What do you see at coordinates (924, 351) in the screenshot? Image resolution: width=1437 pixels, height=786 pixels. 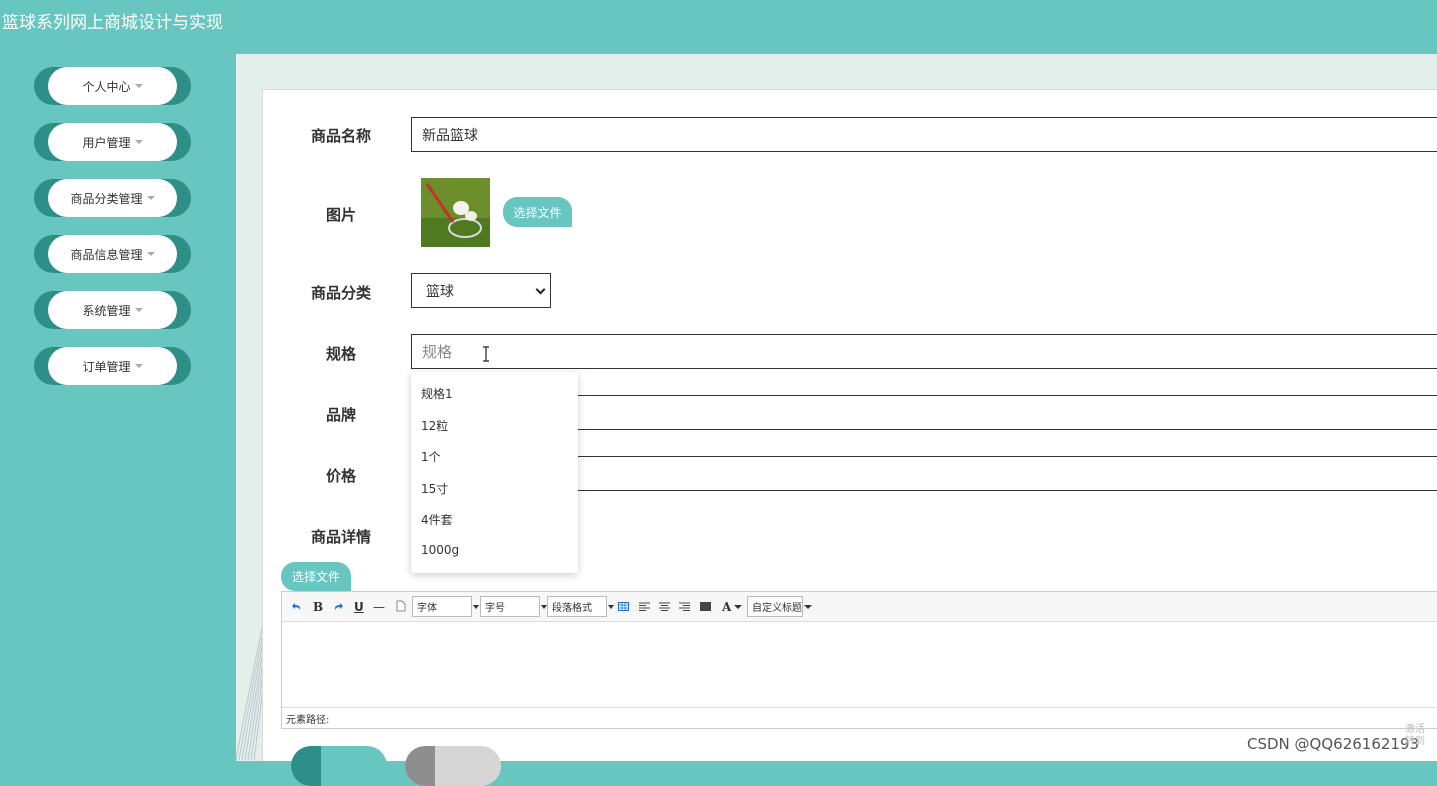 I see `spec-input: 规格` at bounding box center [924, 351].